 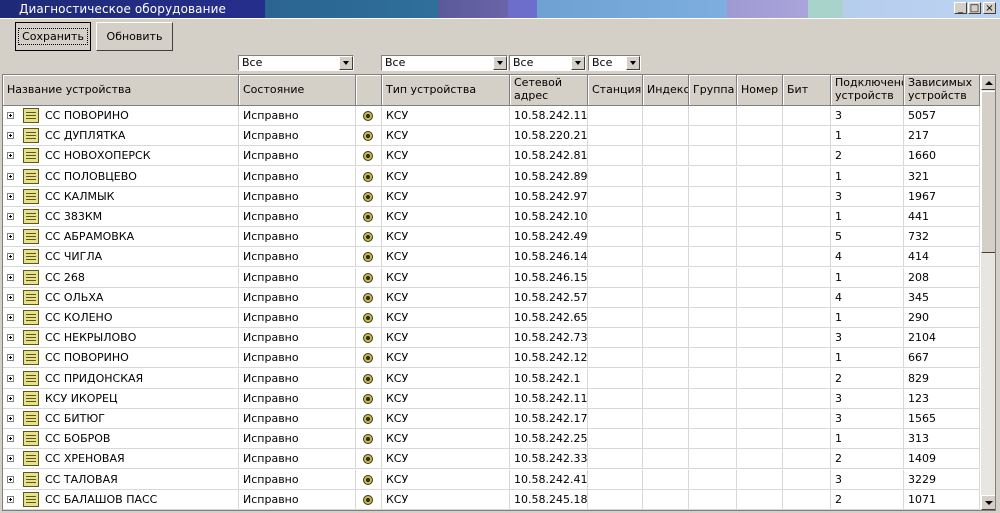 I want to click on table-row: СС НЕКРЫЛОВО Исправно КСУ 10.58.242.73 3 2104, so click(x=491, y=338).